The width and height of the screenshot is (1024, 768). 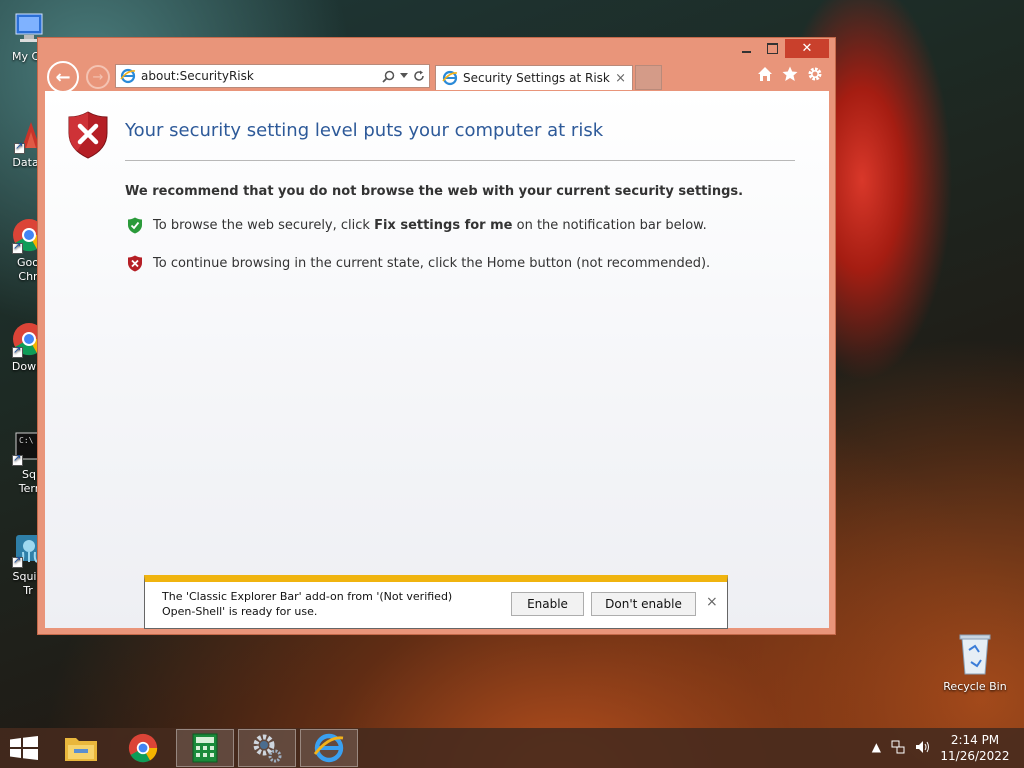 I want to click on taskbar: ▲ 2:14 PM 11/26/2022, so click(x=512, y=748).